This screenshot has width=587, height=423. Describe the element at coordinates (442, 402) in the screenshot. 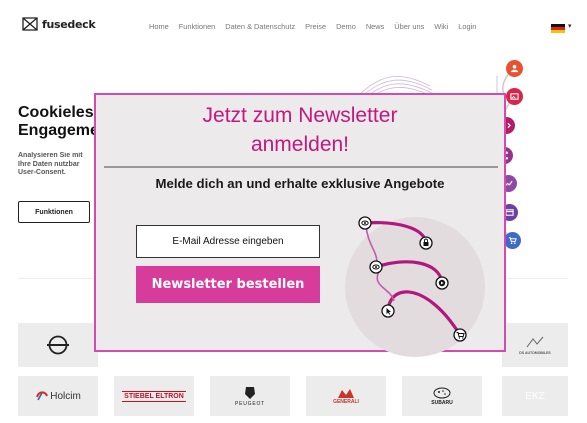

I see `subaru-text: SUBARU` at that location.